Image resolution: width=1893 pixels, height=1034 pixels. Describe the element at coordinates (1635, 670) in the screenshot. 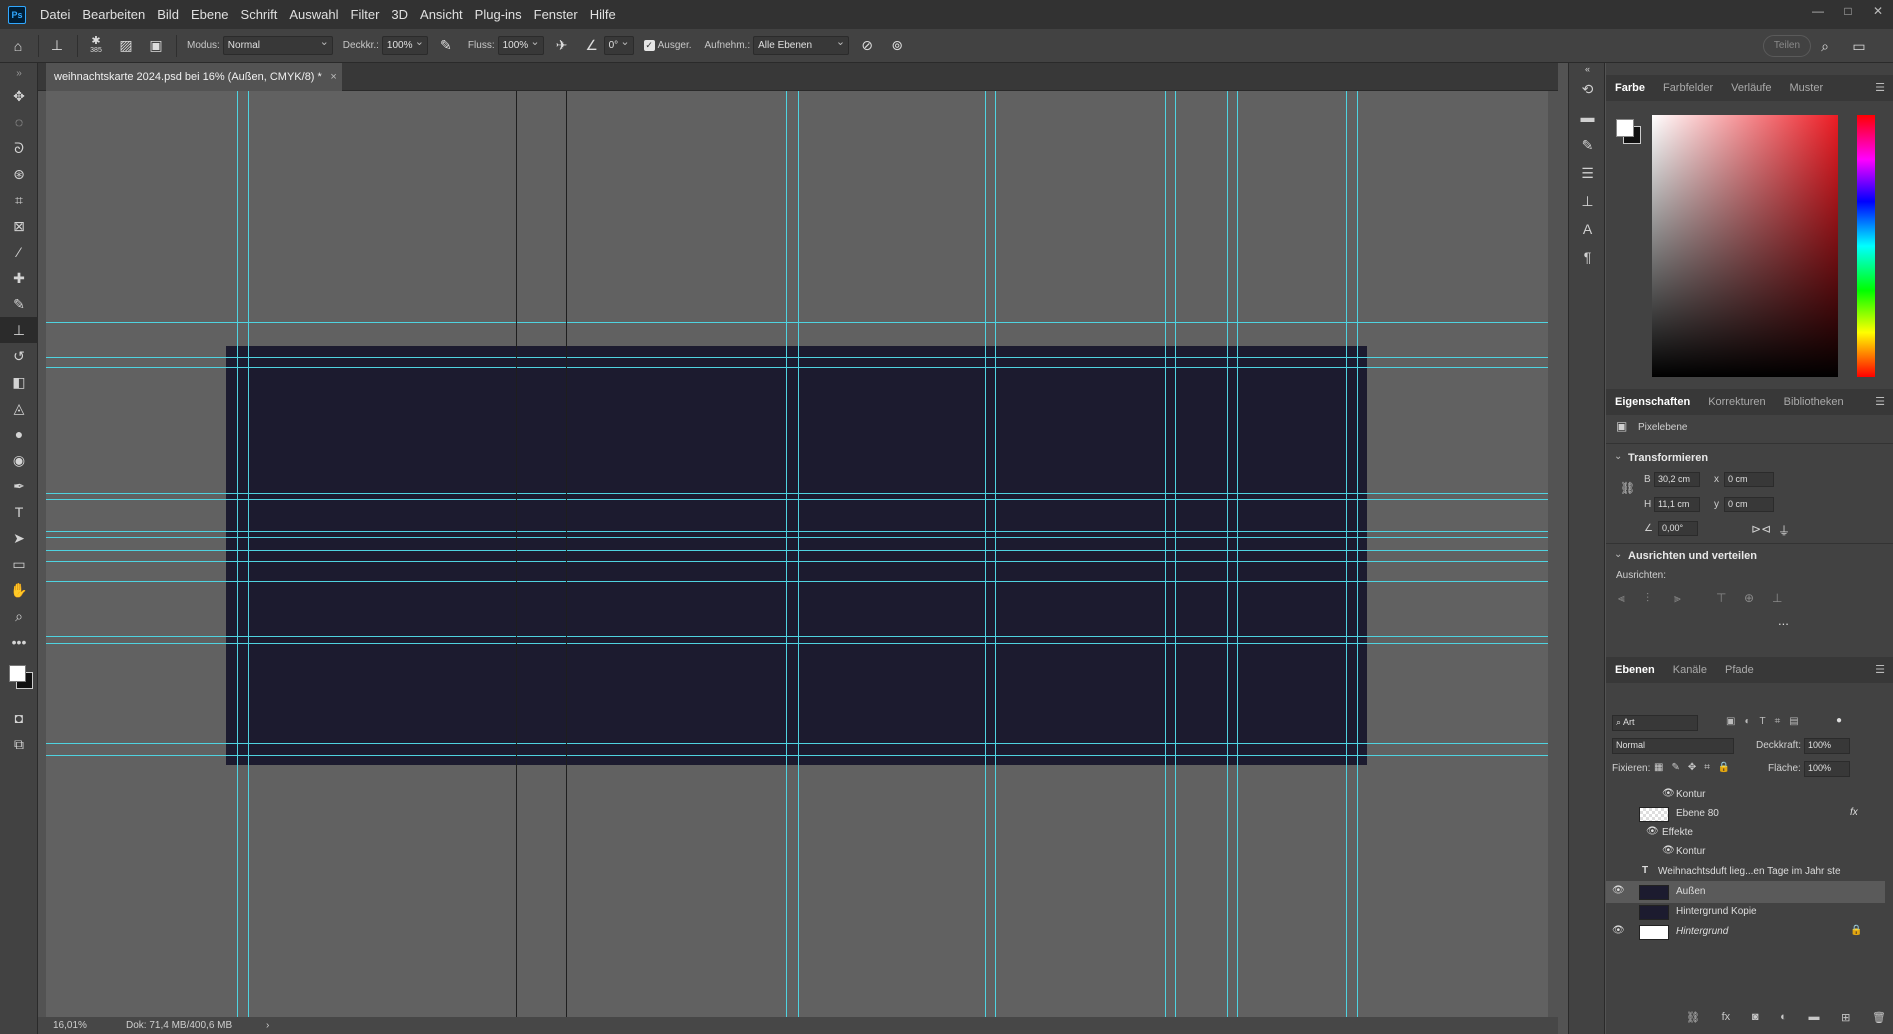

I see `tab-ebenen: Ebenen` at that location.